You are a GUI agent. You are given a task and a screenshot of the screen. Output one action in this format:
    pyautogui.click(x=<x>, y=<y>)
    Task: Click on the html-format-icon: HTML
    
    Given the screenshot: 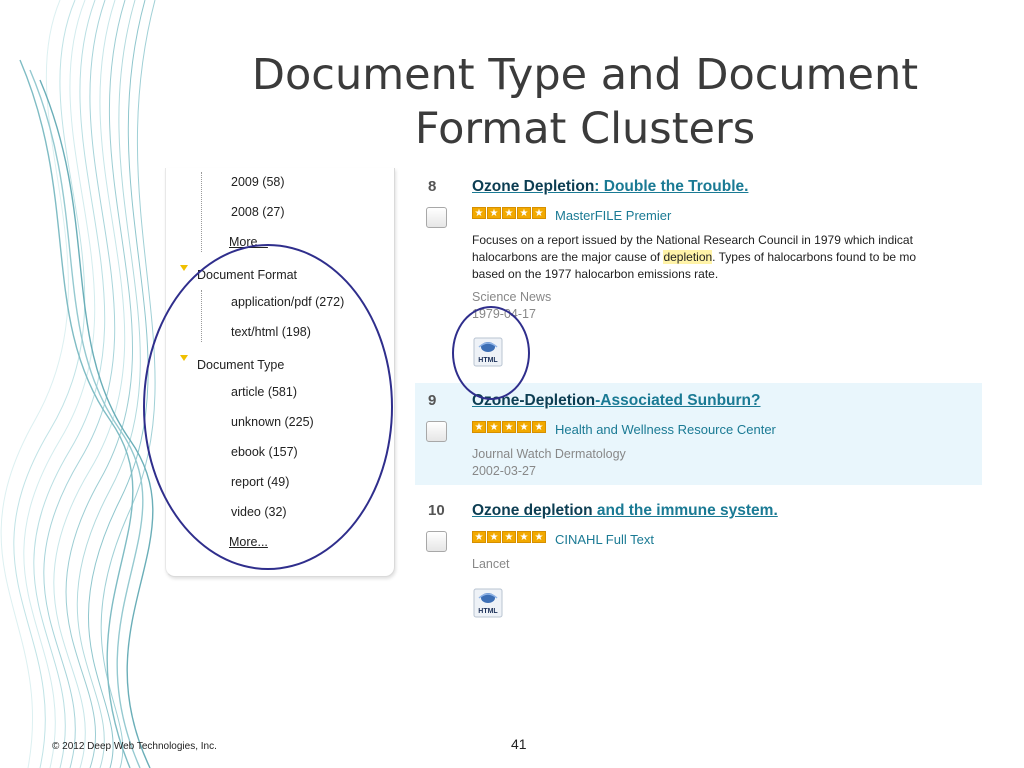 What is the action you would take?
    pyautogui.click(x=488, y=603)
    